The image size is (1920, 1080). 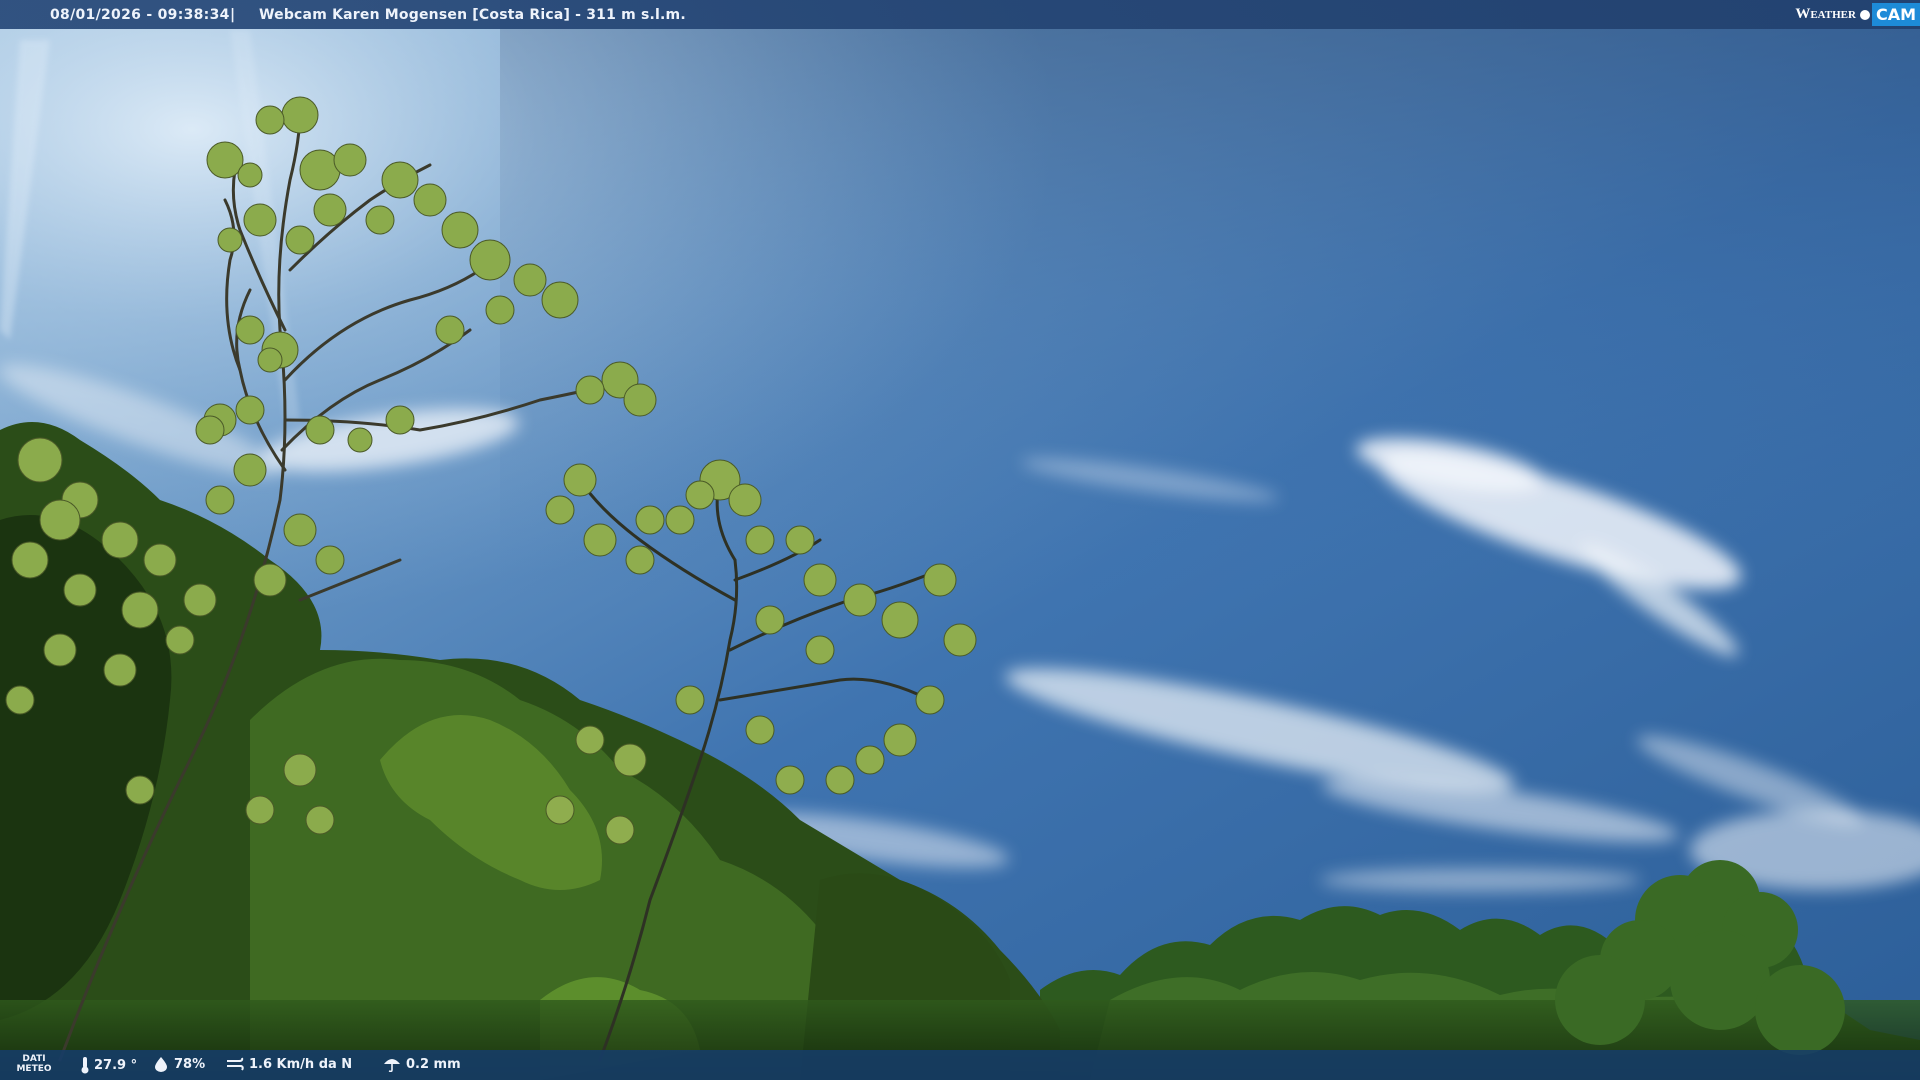 I want to click on dati-meteo-label: DATI METEO, so click(x=34, y=1064).